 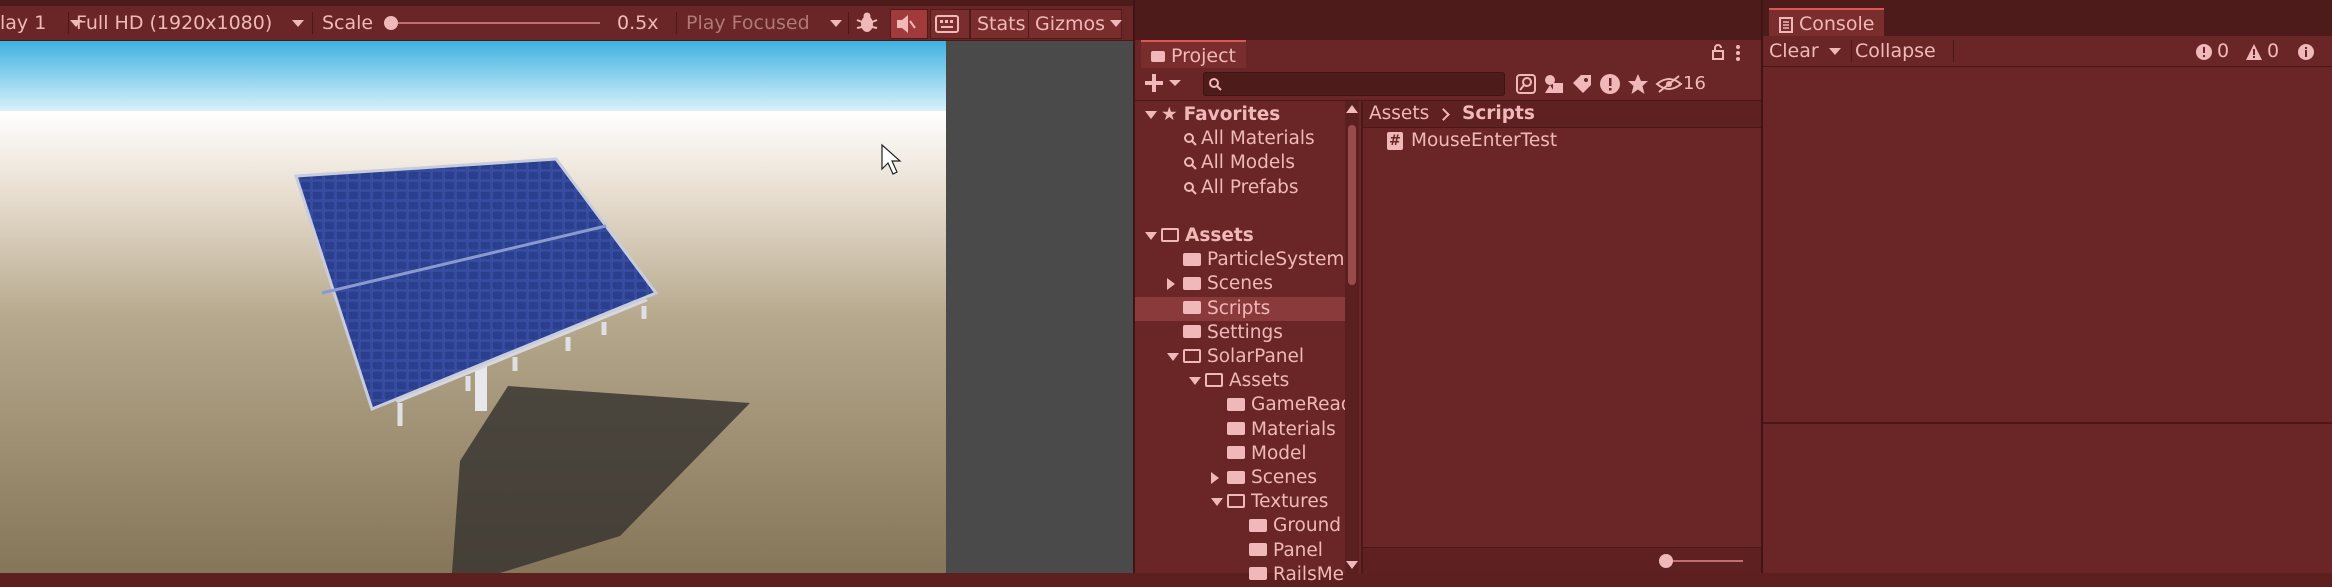 What do you see at coordinates (1240, 115) in the screenshot?
I see `tree-item: ★ Favorites` at bounding box center [1240, 115].